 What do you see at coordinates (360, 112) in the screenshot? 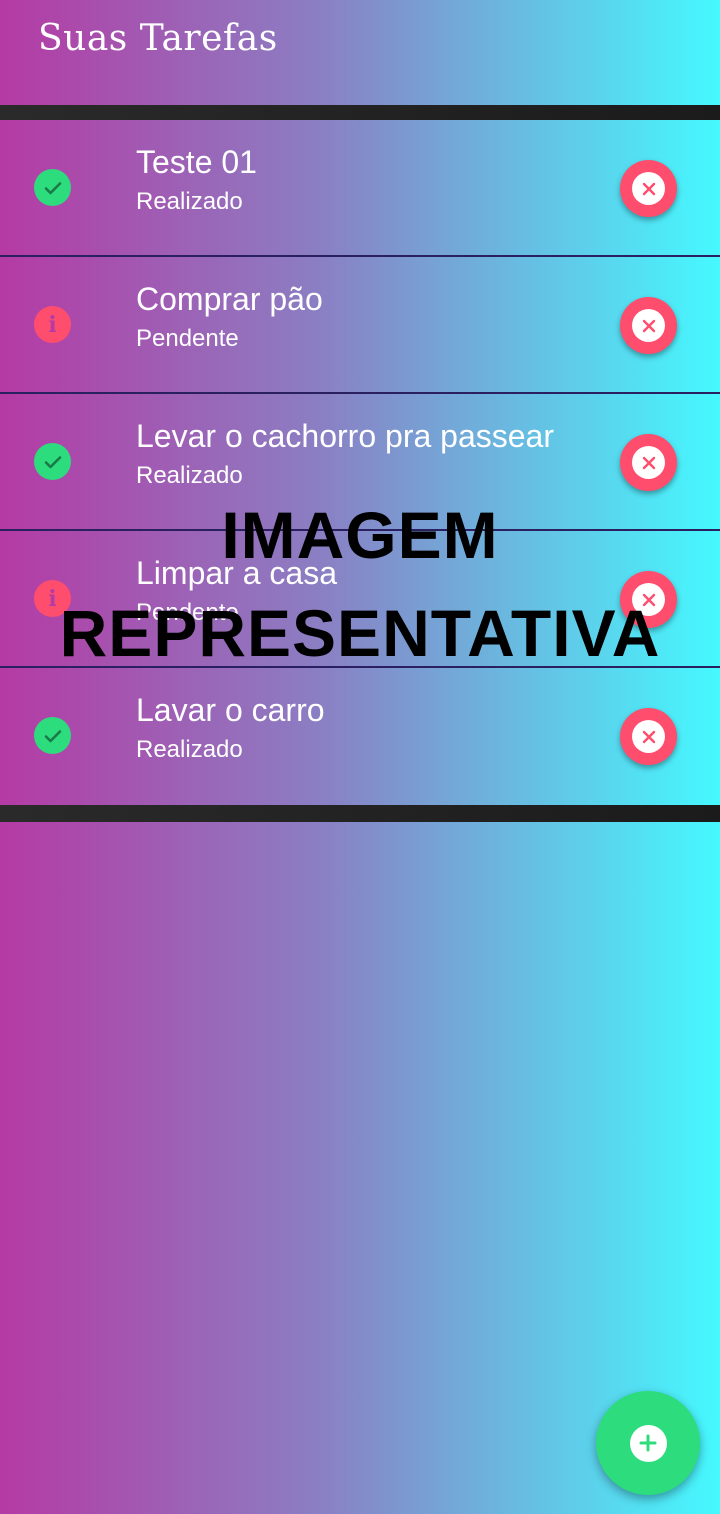
I see `top-divider` at bounding box center [360, 112].